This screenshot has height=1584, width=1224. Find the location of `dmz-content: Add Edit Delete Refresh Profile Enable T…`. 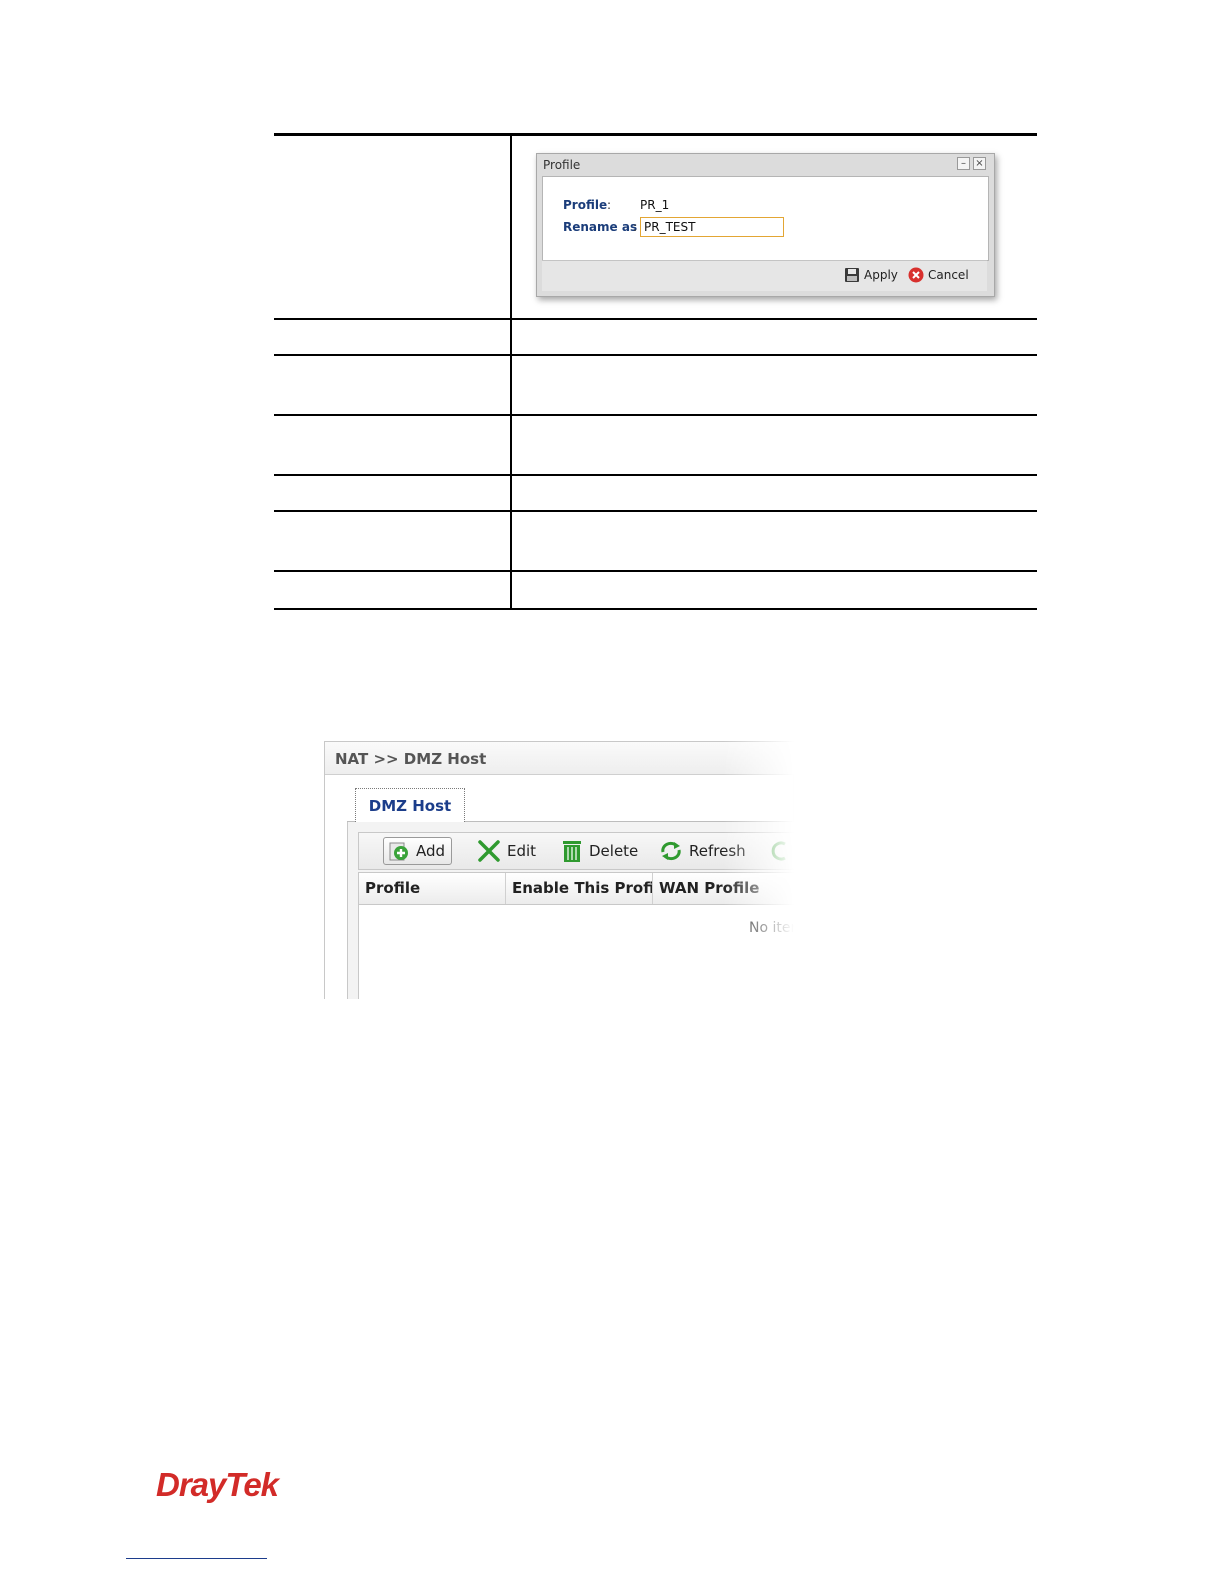

dmz-content: Add Edit Delete Refresh Profile Enable T… is located at coordinates (570, 910).